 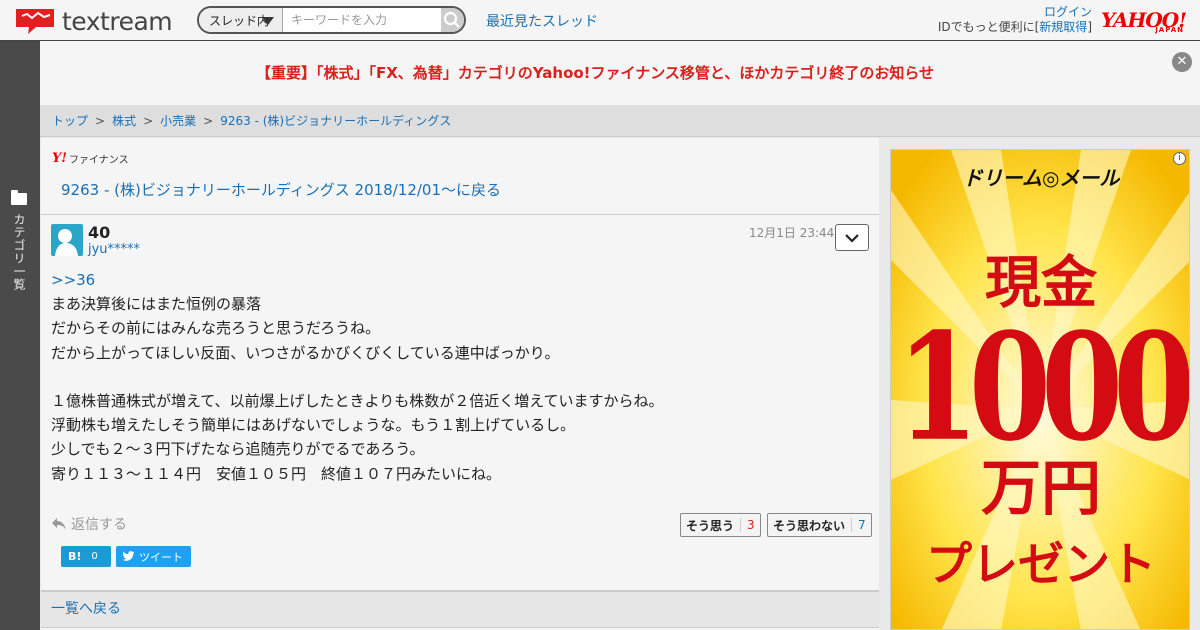 I want to click on post-username: jyu*****, so click(x=114, y=249).